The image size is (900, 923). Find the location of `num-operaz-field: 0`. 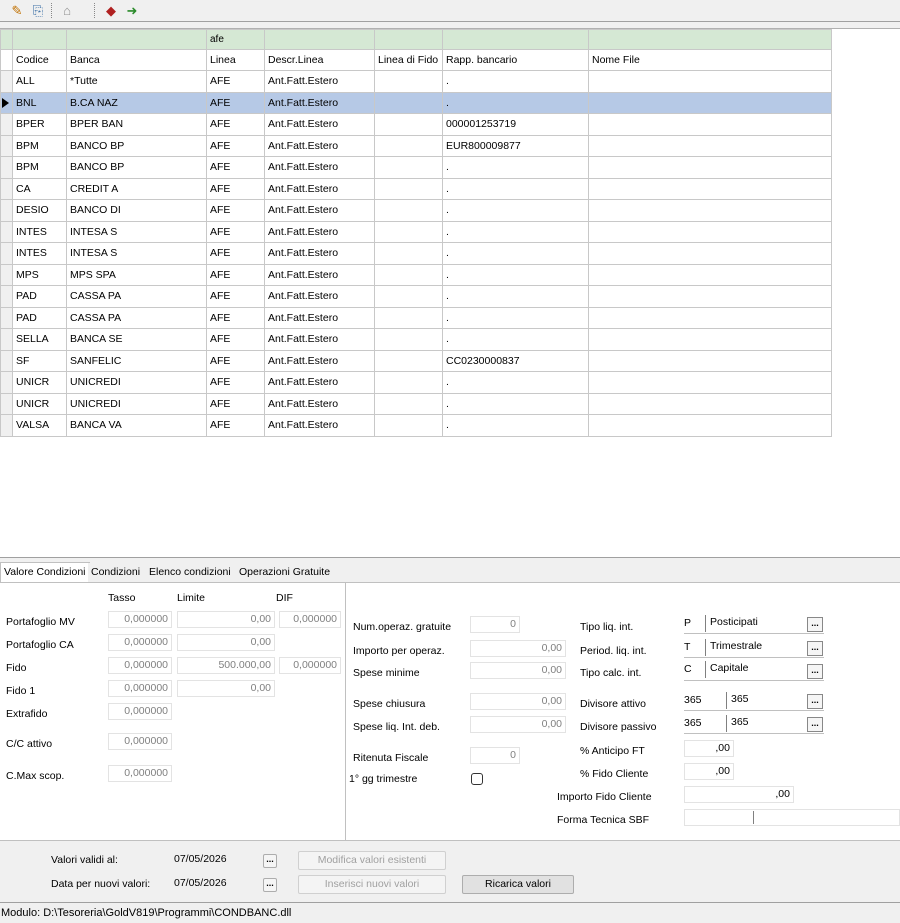

num-operaz-field: 0 is located at coordinates (495, 624).